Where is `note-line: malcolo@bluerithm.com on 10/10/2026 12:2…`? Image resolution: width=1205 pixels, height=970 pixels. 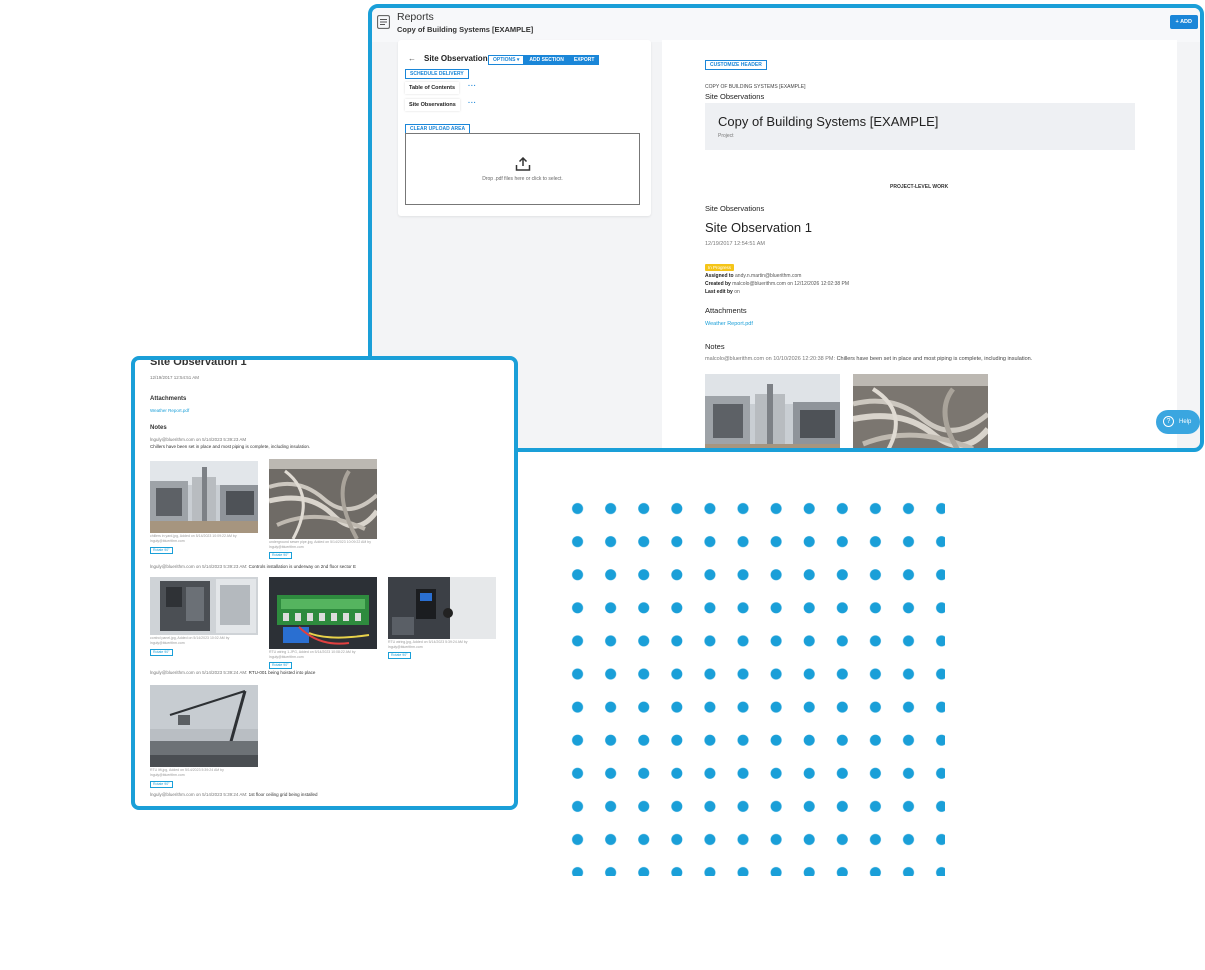
note-line: malcolo@bluerithm.com on 10/10/2026 12:2… is located at coordinates (868, 359).